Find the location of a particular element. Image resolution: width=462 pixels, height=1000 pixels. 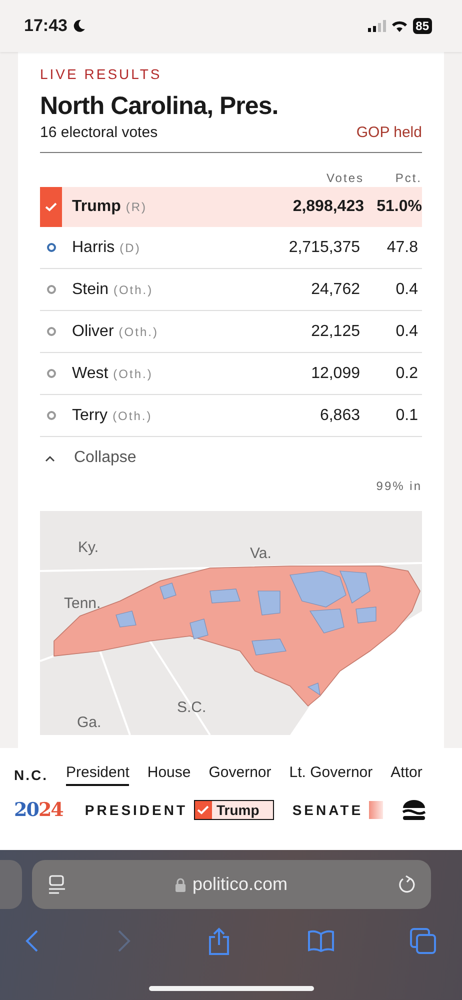

race-tab: Attor is located at coordinates (406, 775).